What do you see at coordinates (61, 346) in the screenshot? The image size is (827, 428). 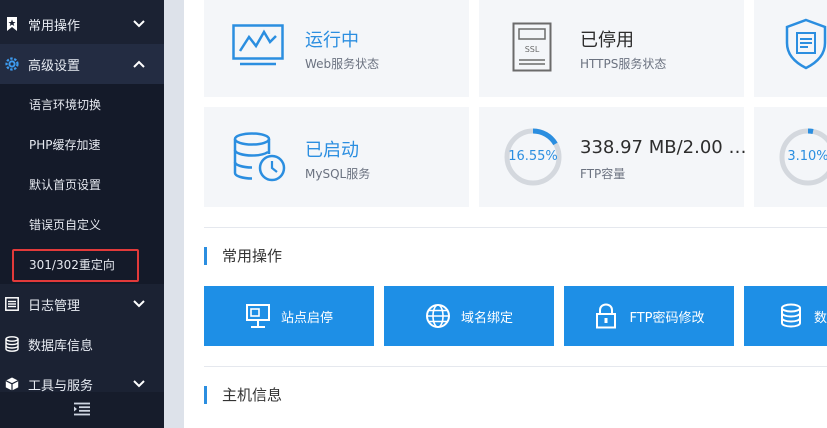 I see `sidebar-item-label: 数据库信息` at bounding box center [61, 346].